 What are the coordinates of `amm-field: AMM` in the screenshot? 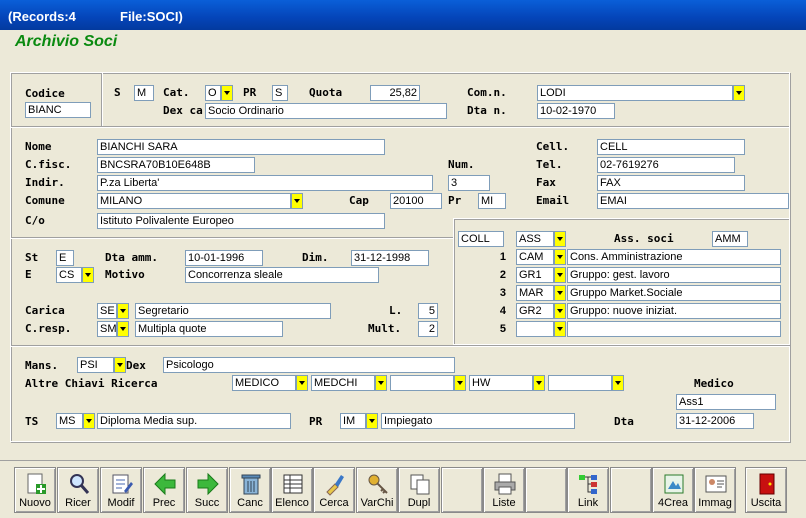 It's located at (730, 239).